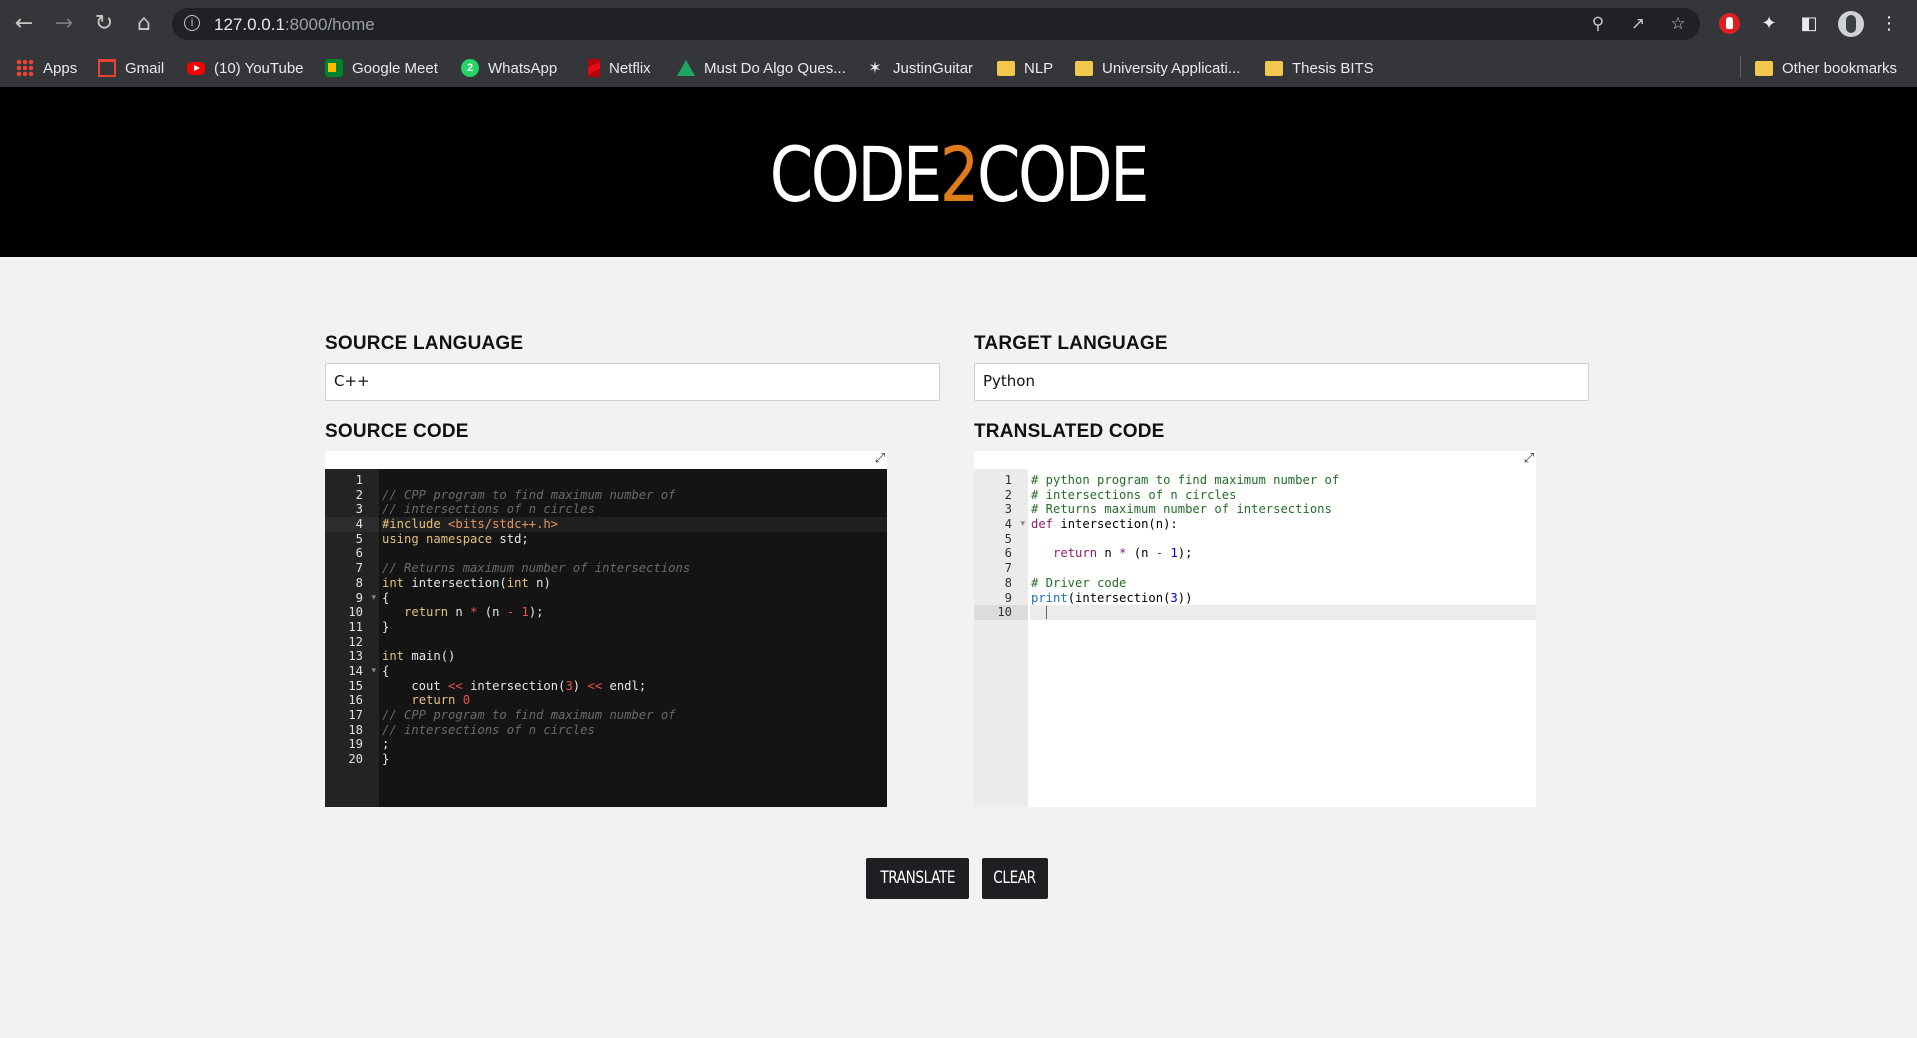  I want to click on bookmark-google-meet: Google Meet, so click(381, 68).